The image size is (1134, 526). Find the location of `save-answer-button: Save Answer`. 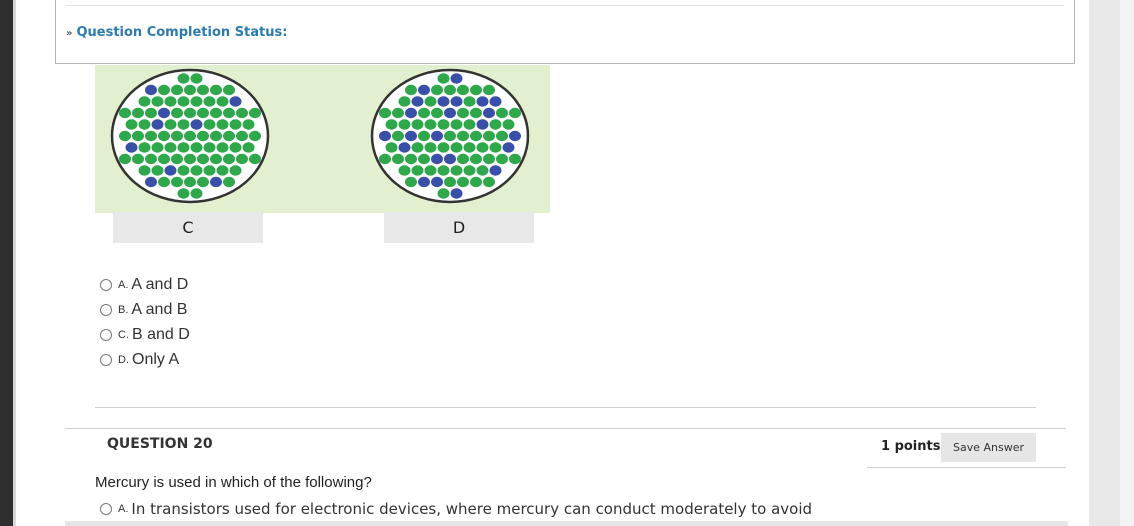

save-answer-button: Save Answer is located at coordinates (988, 447).